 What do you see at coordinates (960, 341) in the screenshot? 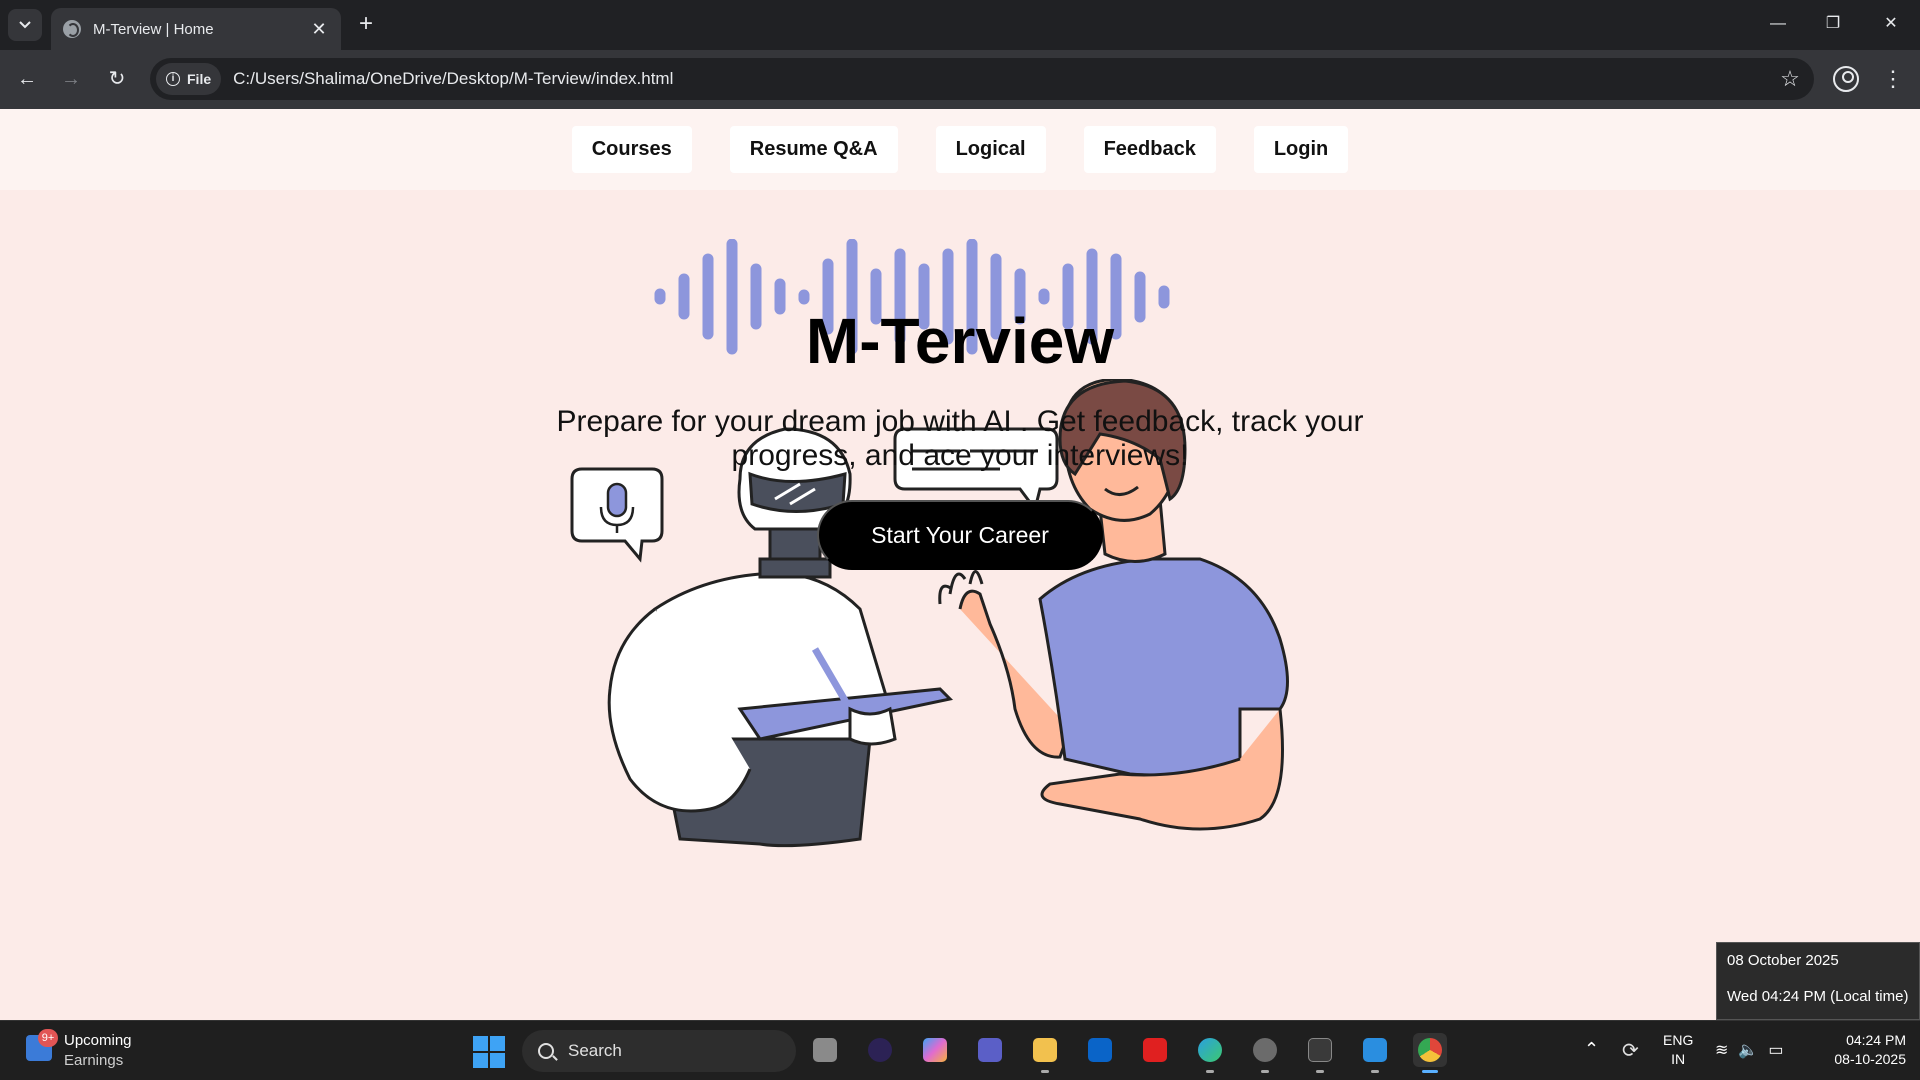
I see `hero-title: M-Terview` at bounding box center [960, 341].